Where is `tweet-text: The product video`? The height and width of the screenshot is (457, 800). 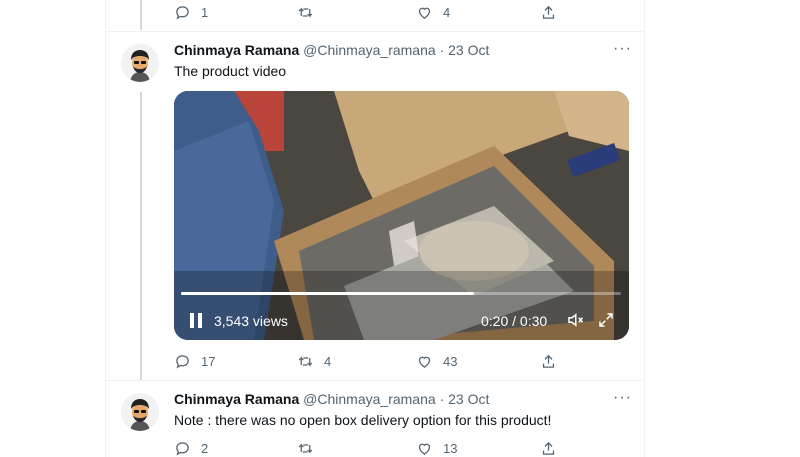
tweet-text: The product video is located at coordinates (230, 71).